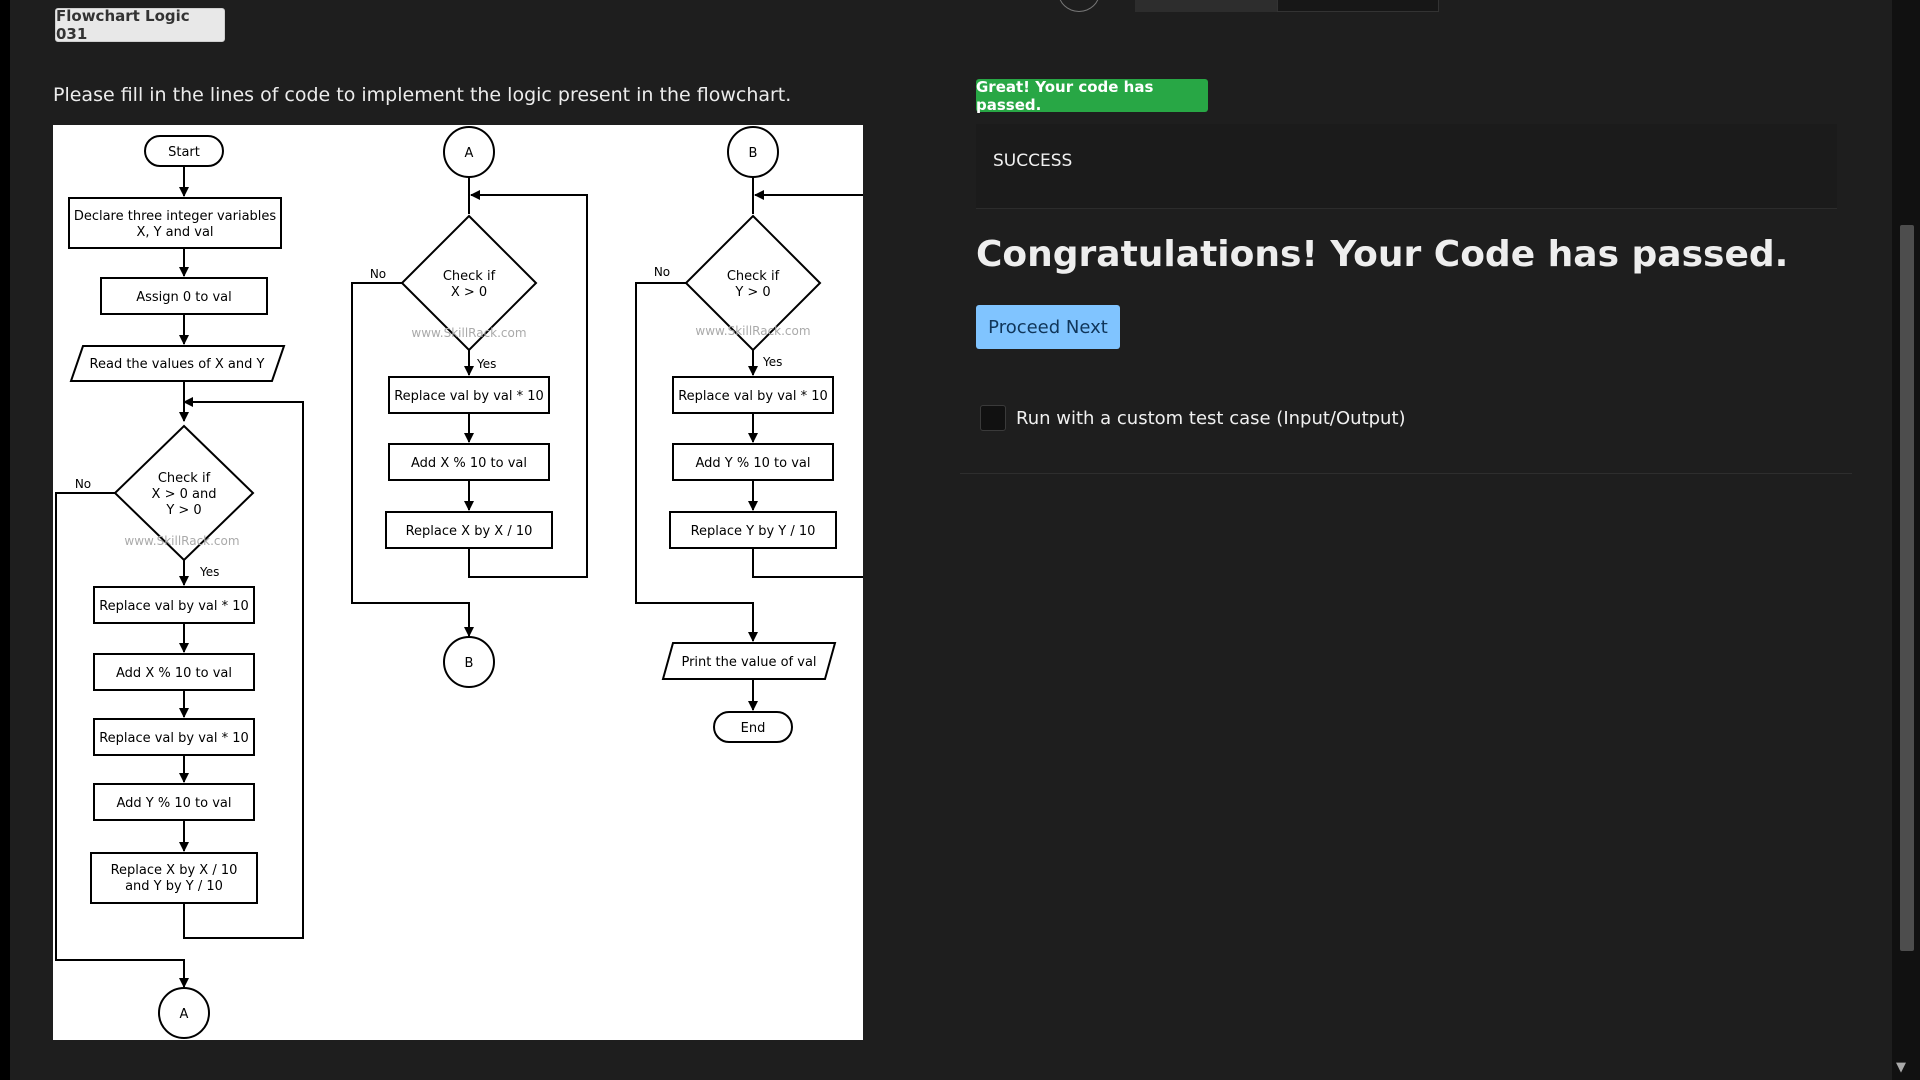  I want to click on c1-step5-label-1: Replace X by X / 10, so click(174, 870).